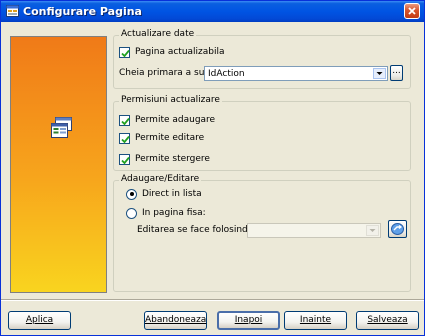 This screenshot has width=425, height=336. I want to click on checkbox-label: Permite adaugare, so click(175, 120).